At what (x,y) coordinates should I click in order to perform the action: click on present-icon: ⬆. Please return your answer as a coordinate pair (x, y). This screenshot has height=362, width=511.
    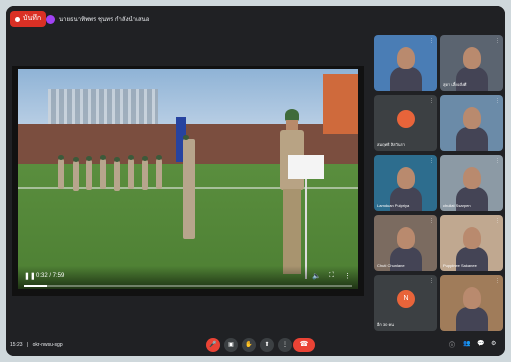
    Looking at the image, I should click on (267, 345).